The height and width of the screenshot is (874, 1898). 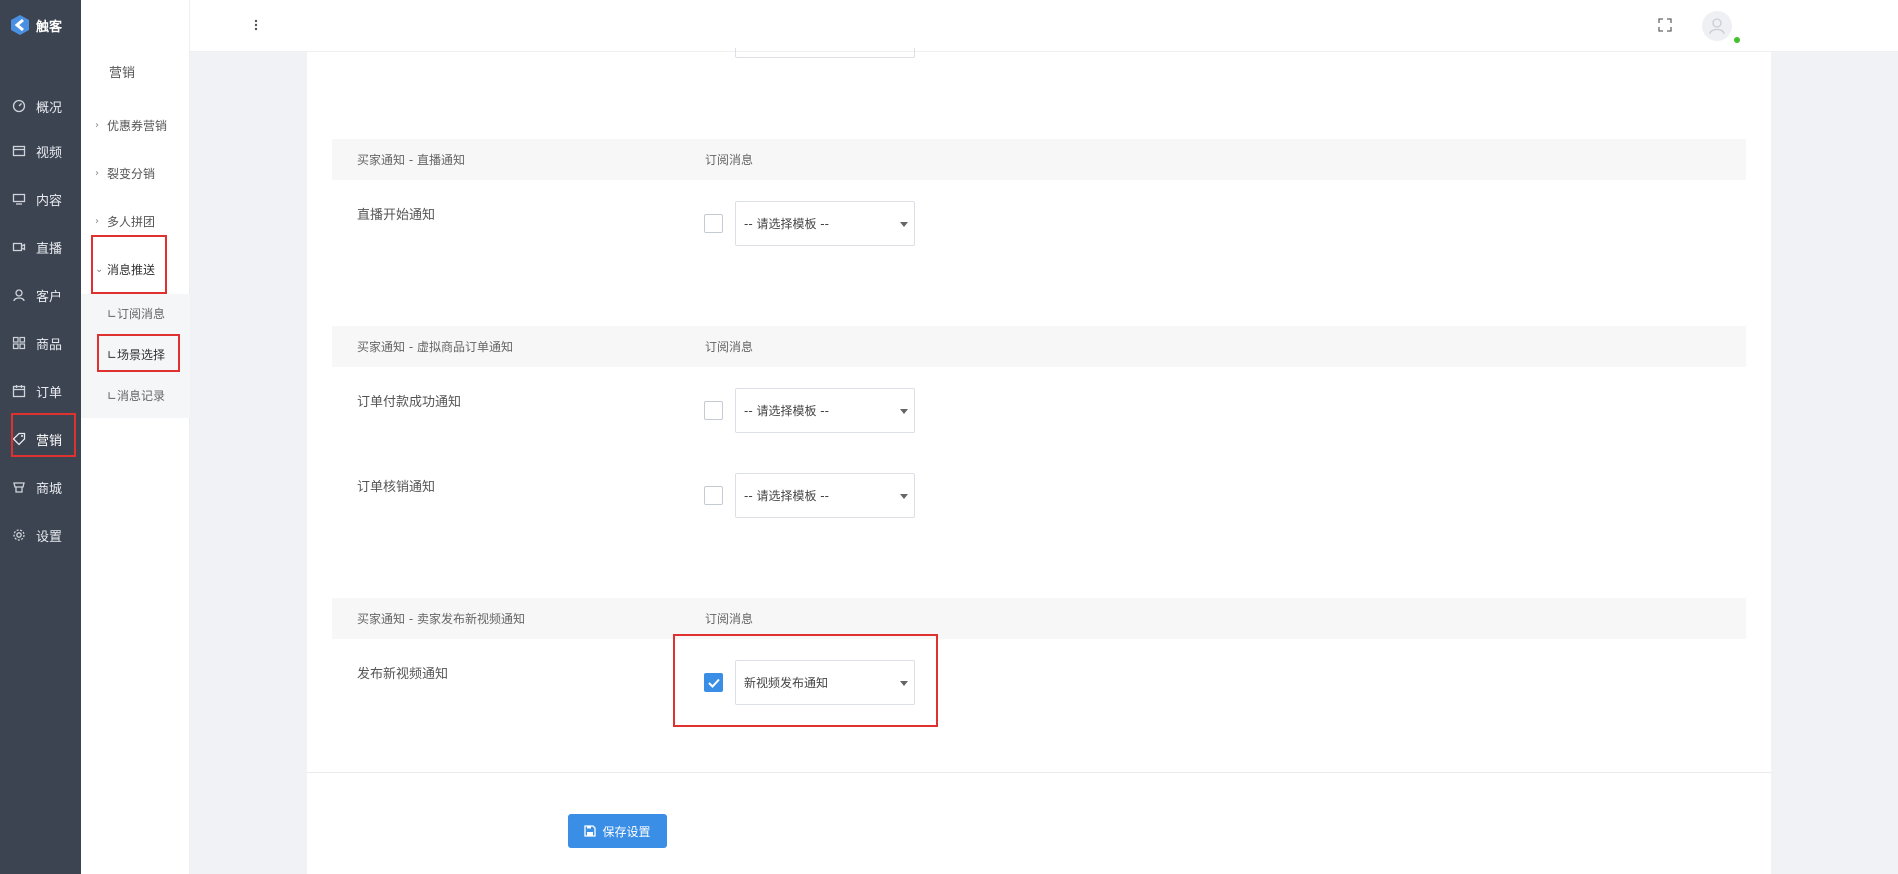 I want to click on section-header: 买家通知 - 卖家发布新视频通知 订阅消息, so click(x=1039, y=618).